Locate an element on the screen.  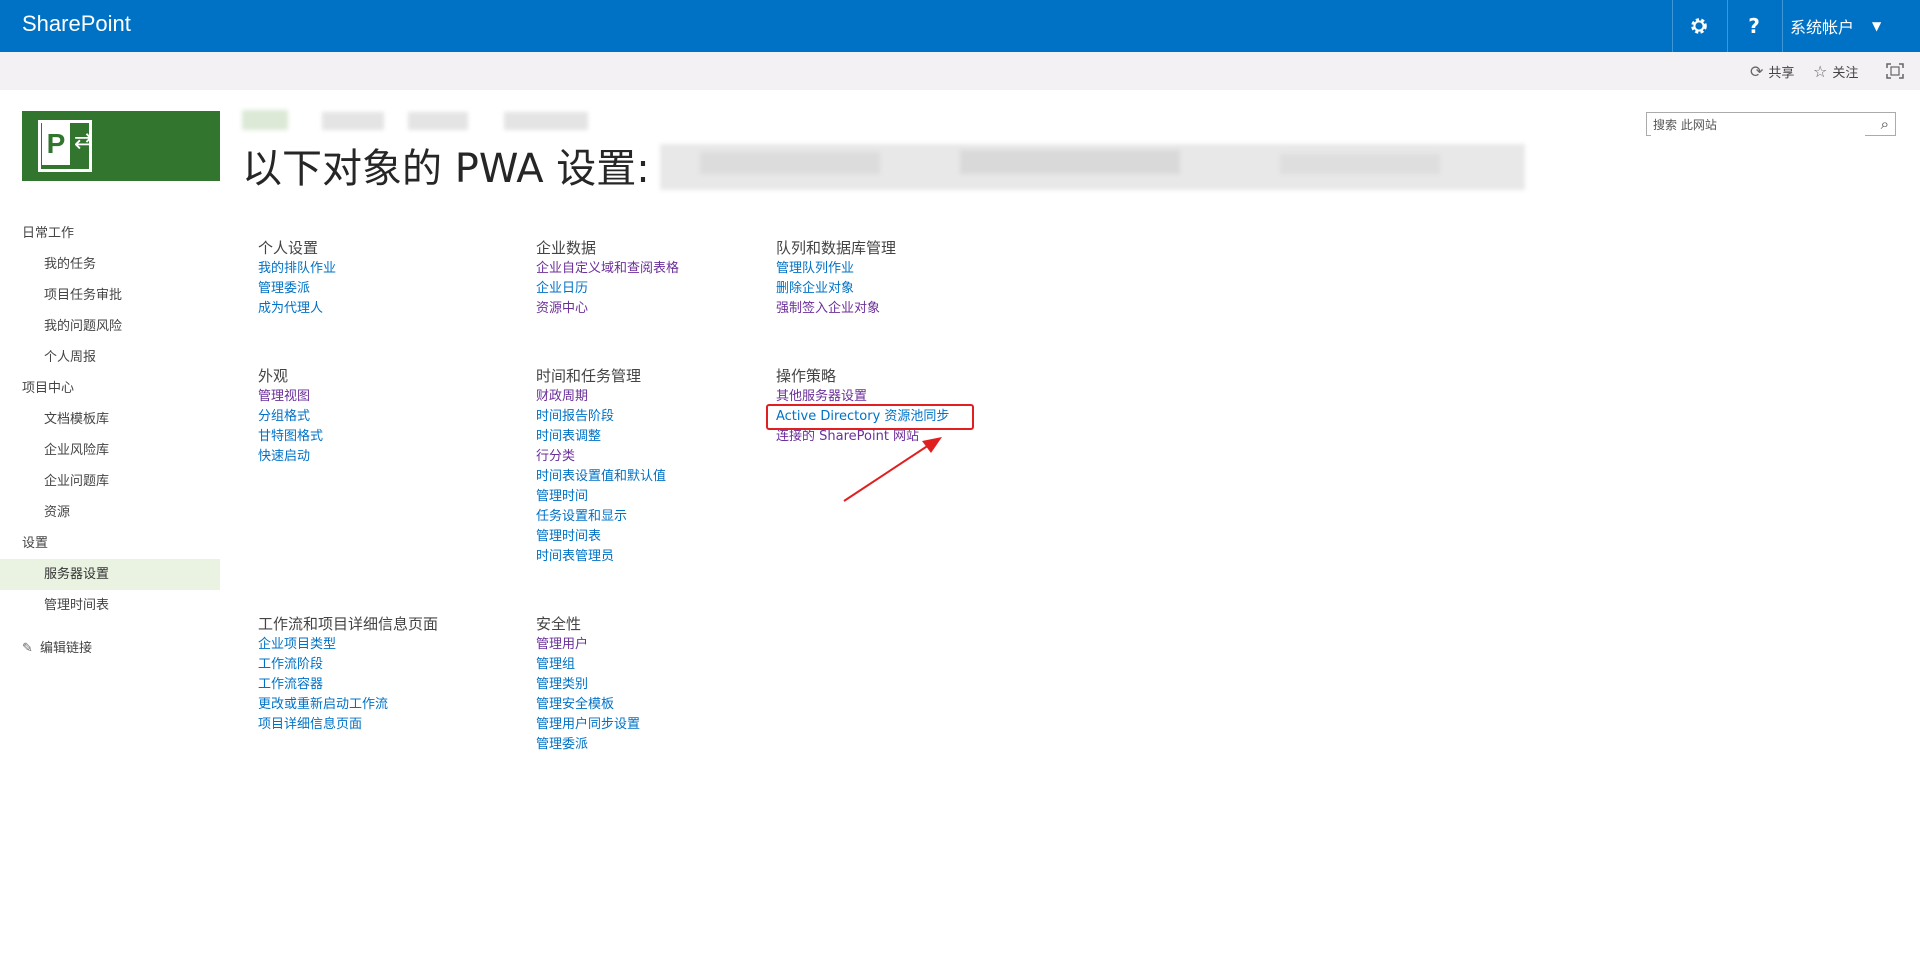
group-enterprise-data: 企业数据 企业自定义域和查阅表格 企业日历 资源中心 is located at coordinates (607, 278).